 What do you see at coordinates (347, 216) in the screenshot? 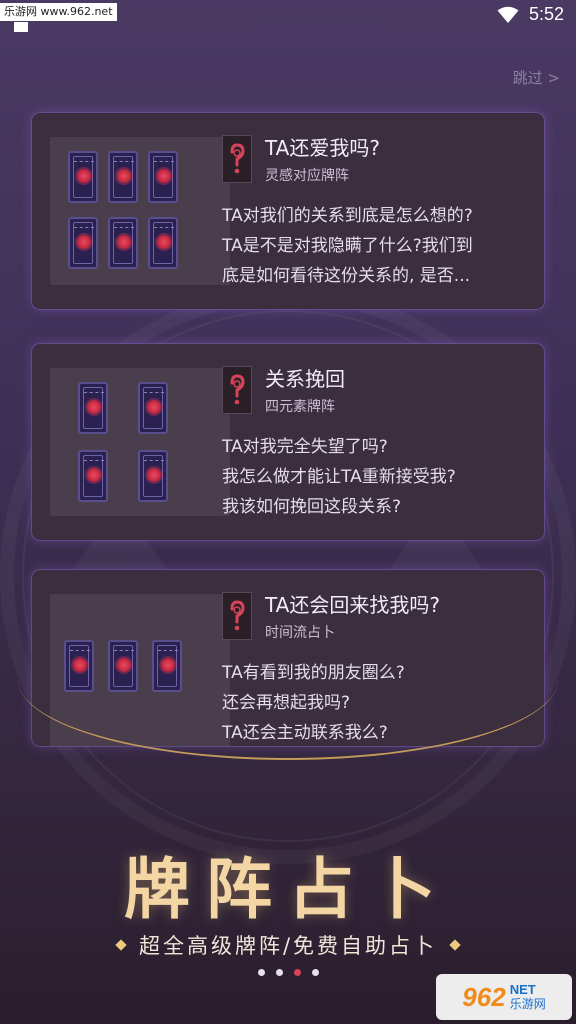
I see `spread-description-line: TA对我们的关系到底是怎么想的?` at bounding box center [347, 216].